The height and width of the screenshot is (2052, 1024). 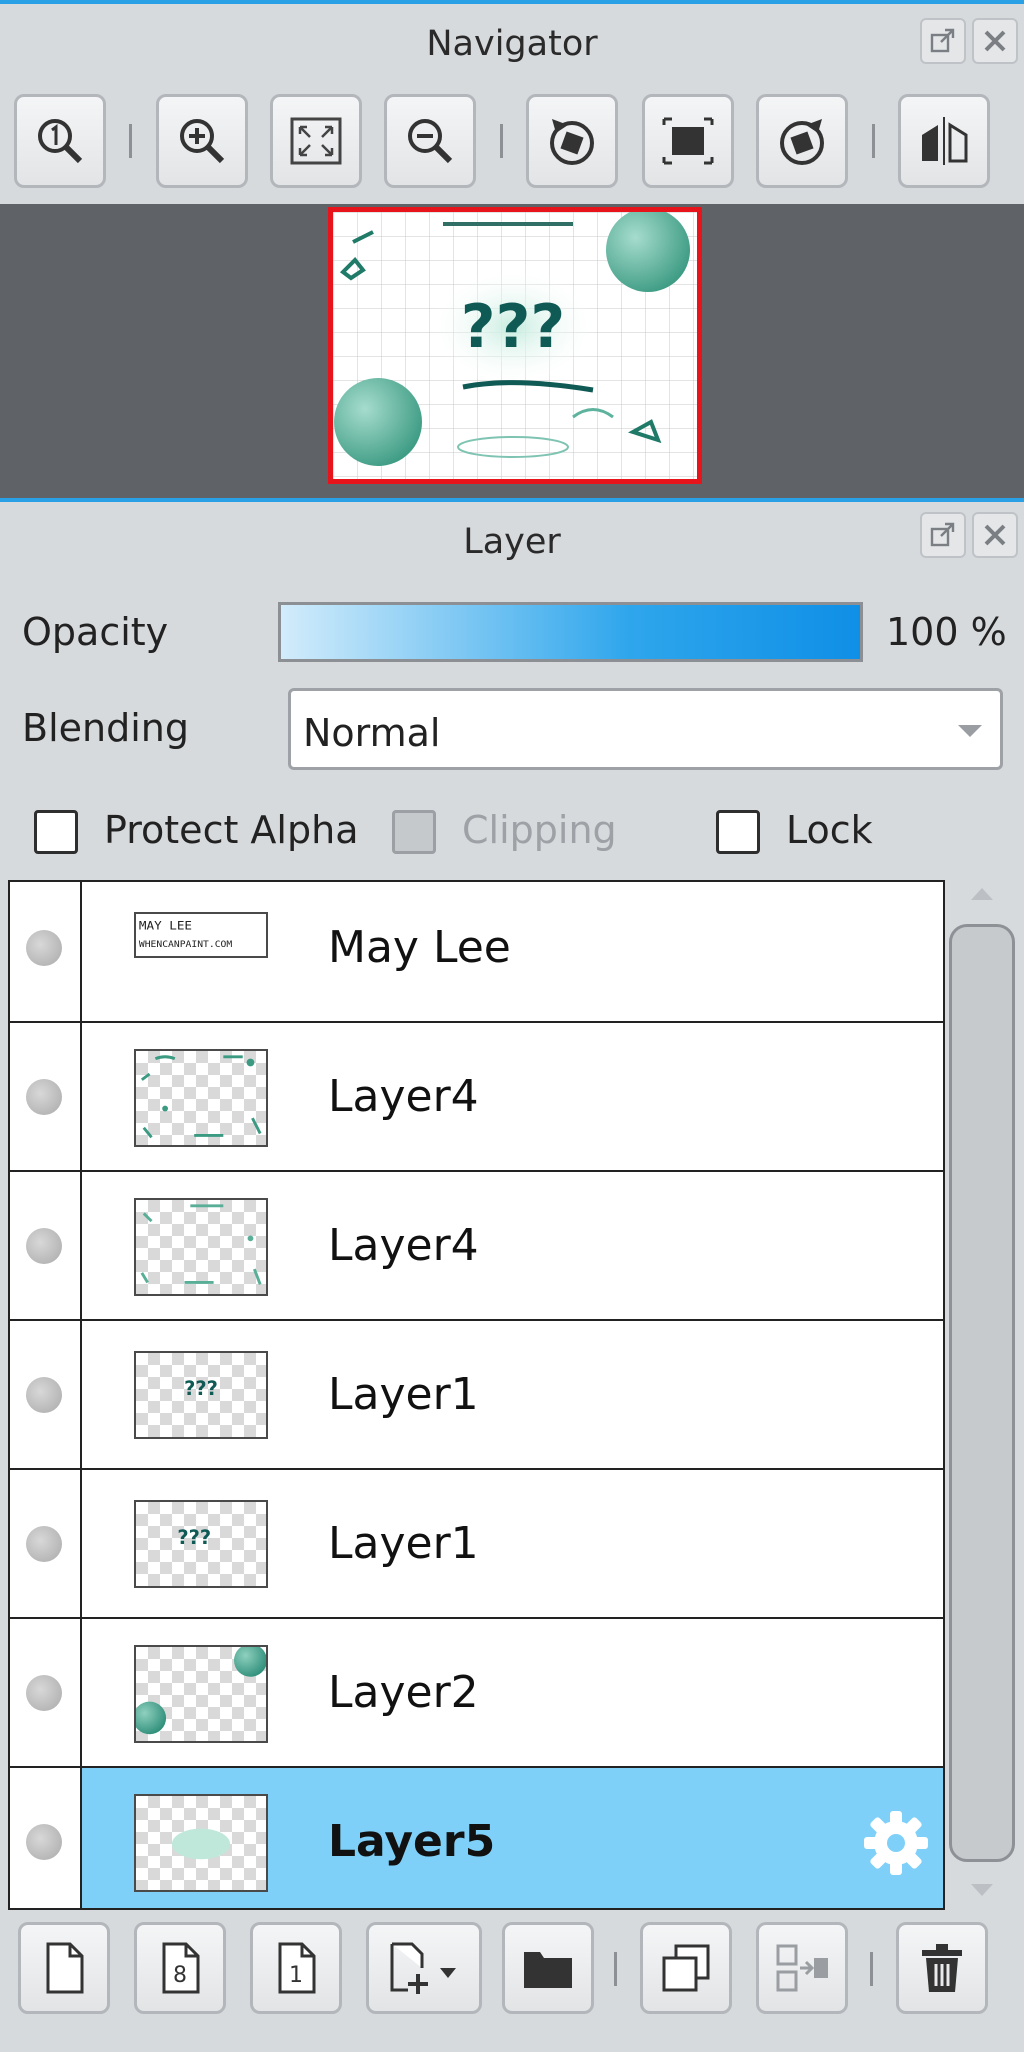 What do you see at coordinates (296, 1975) in the screenshot?
I see `svg-text: 1` at bounding box center [296, 1975].